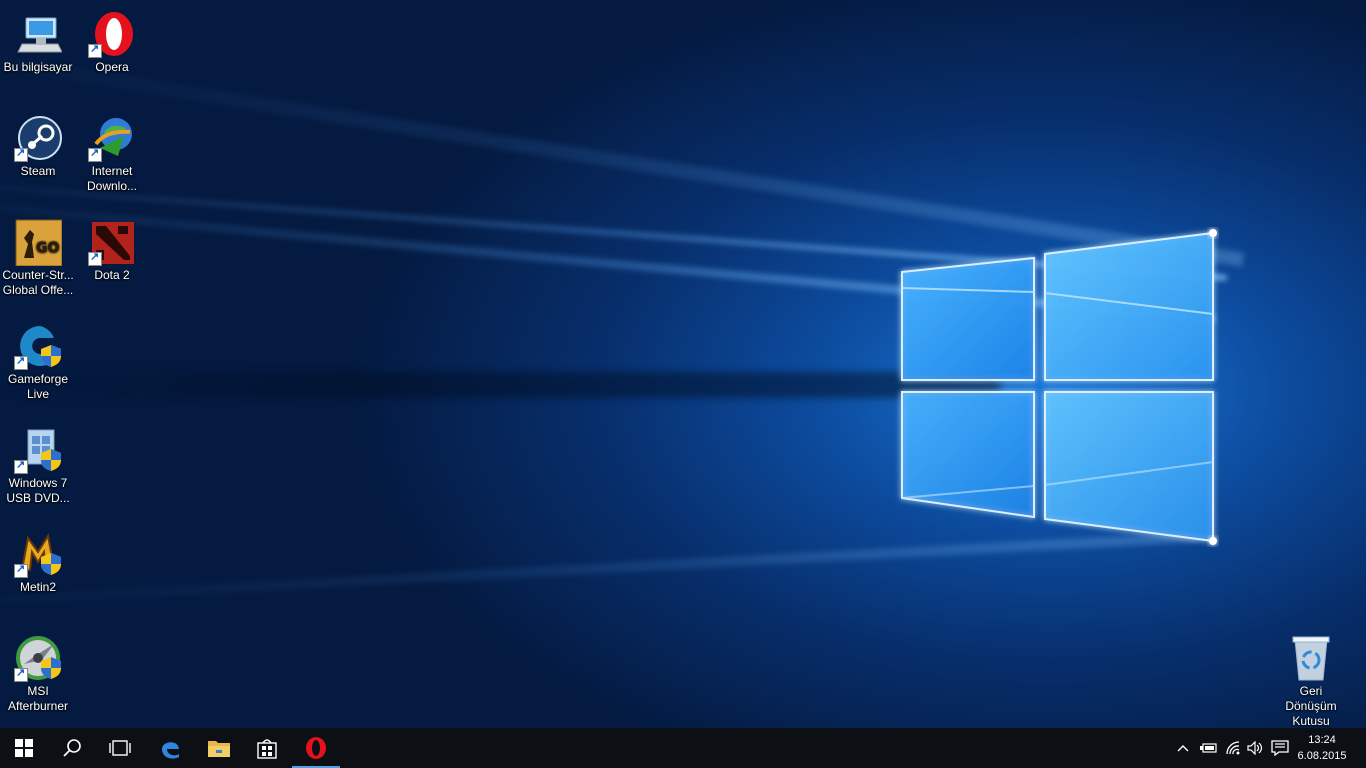  Describe the element at coordinates (1059, 387) in the screenshot. I see `windows-logo` at that location.